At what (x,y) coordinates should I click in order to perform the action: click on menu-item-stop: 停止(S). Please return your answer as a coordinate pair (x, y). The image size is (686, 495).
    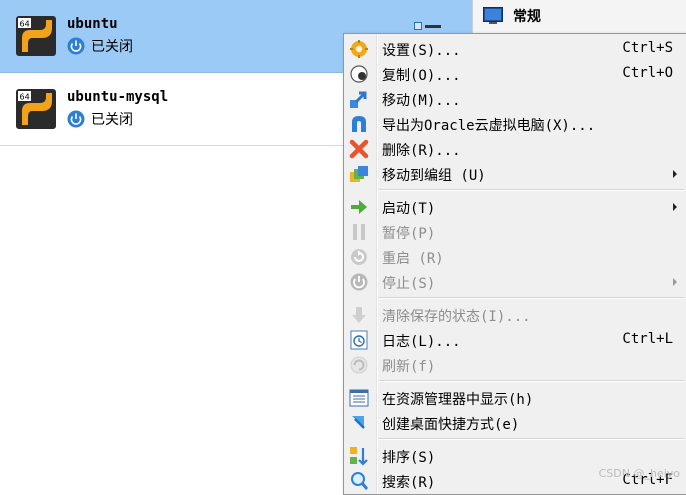
    Looking at the image, I should click on (515, 282).